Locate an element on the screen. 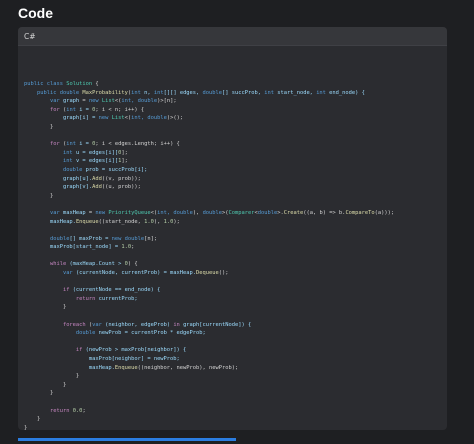 This screenshot has width=474, height=444. code-token: int, double is located at coordinates (139, 101).